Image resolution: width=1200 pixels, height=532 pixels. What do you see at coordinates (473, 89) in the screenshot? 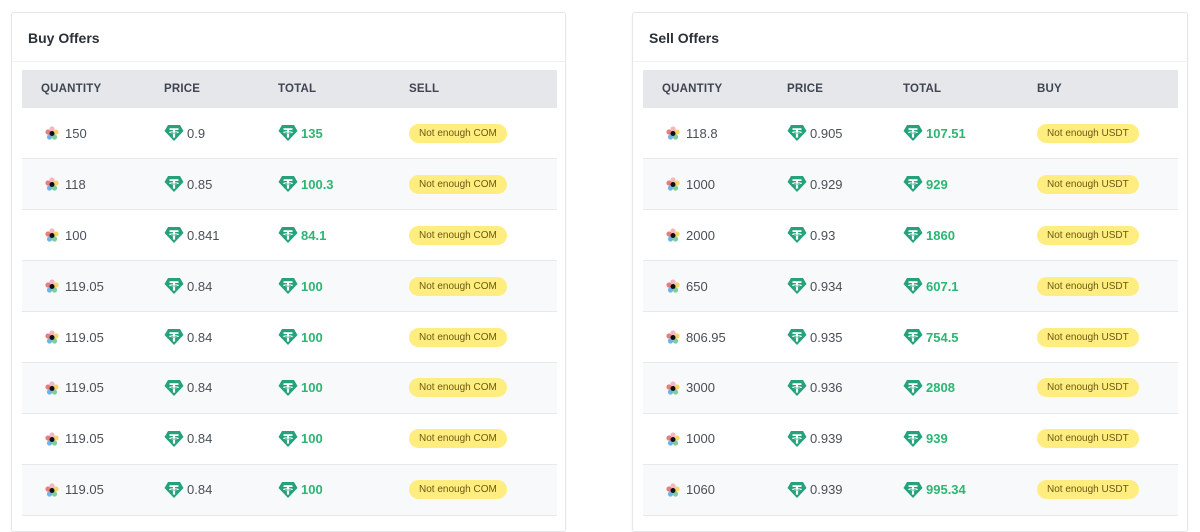
I see `column-header-sell: SELL` at bounding box center [473, 89].